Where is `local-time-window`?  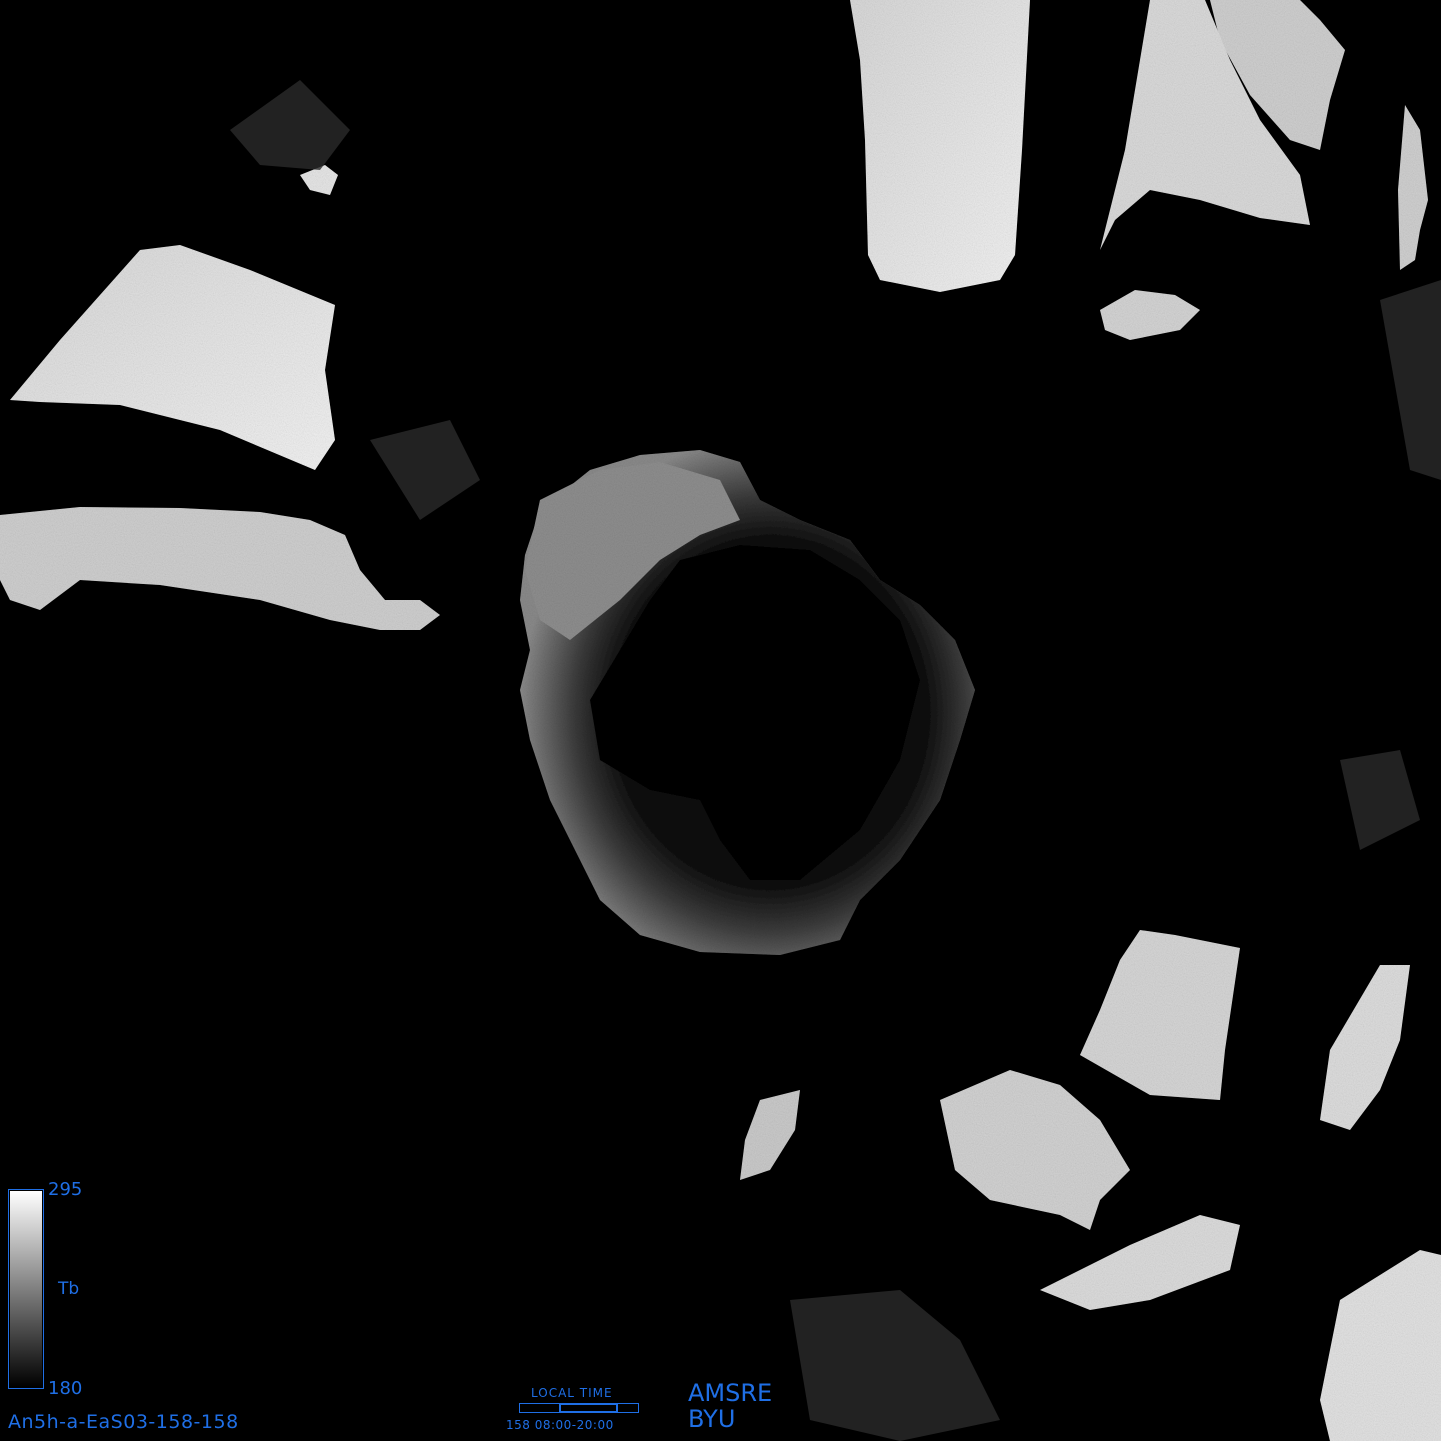 local-time-window is located at coordinates (589, 1408).